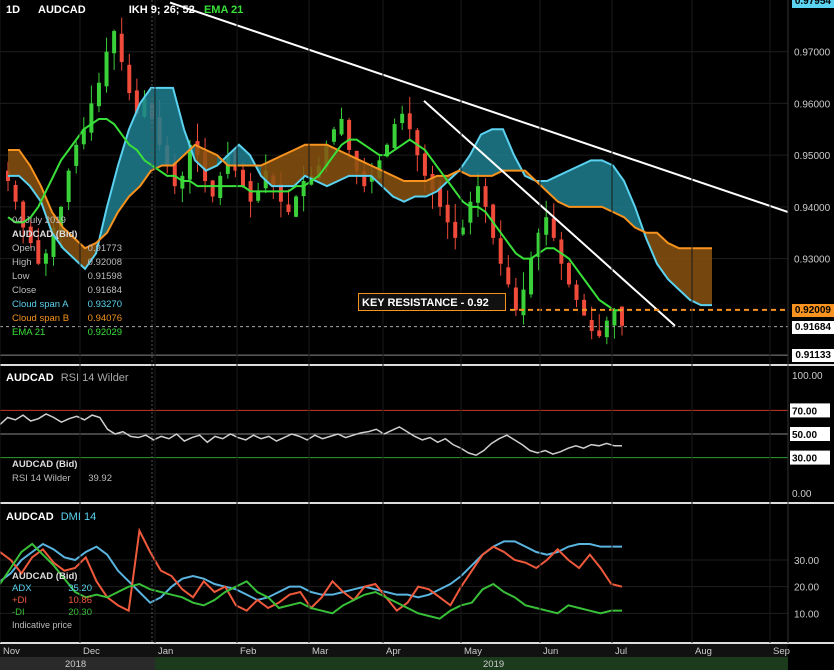 The width and height of the screenshot is (834, 670). I want to click on rsi-symbol: AUDCAD, so click(30, 378).